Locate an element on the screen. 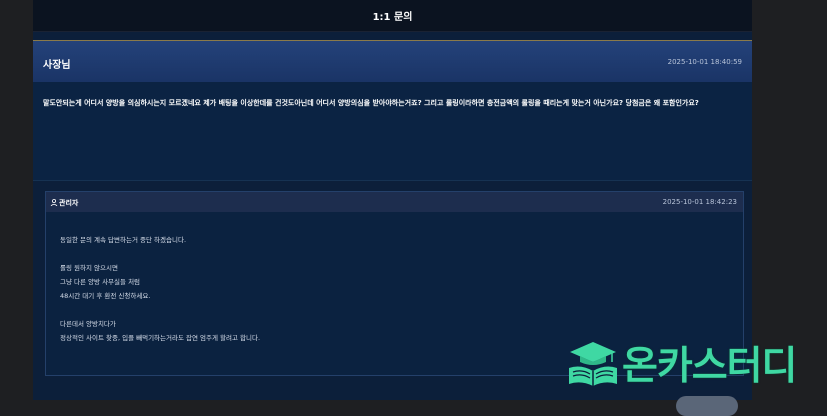  answer-line: 48시간 대기 후 환전 신청하세요. is located at coordinates (105, 296).